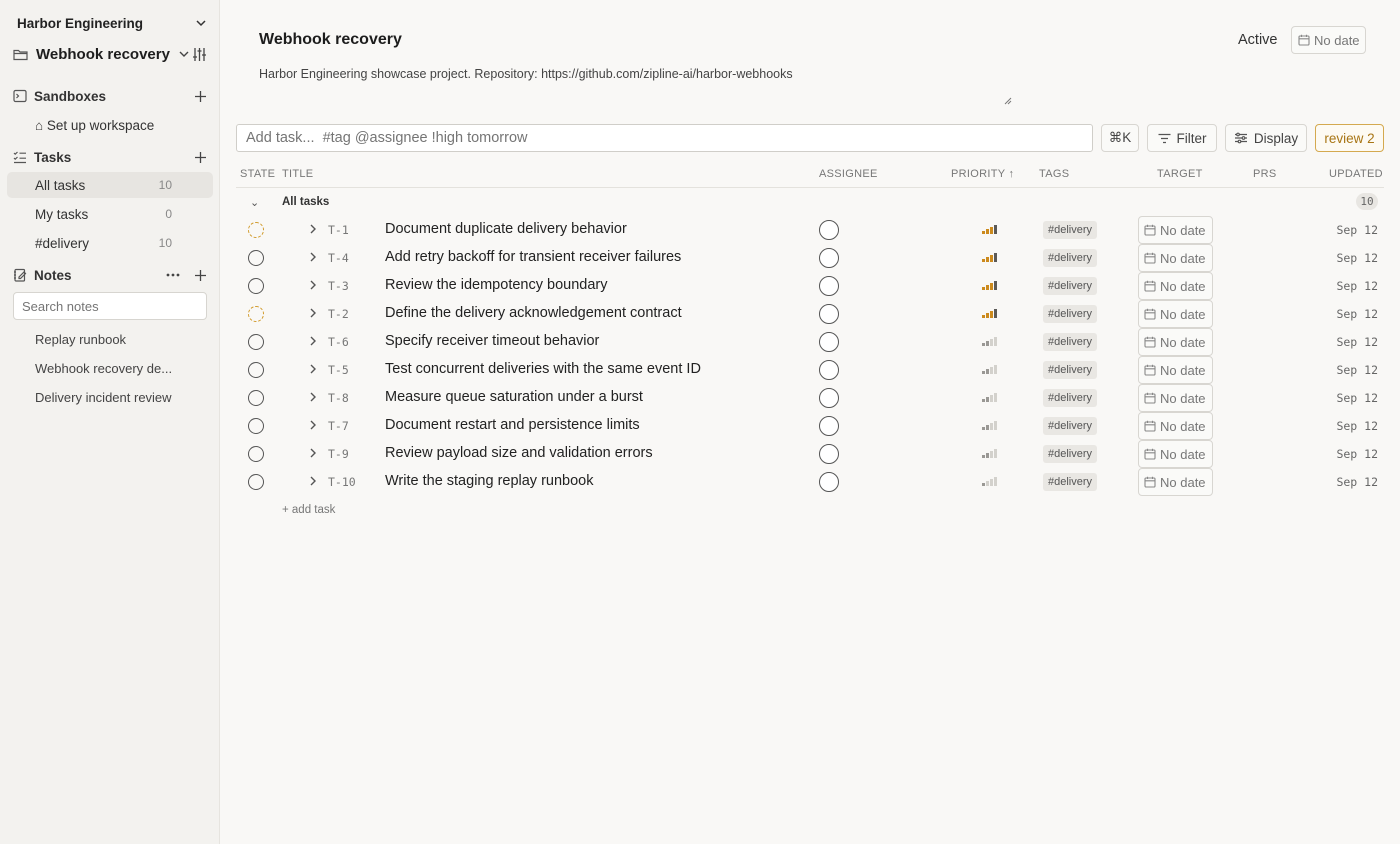 This screenshot has height=844, width=1400. What do you see at coordinates (254, 202) in the screenshot?
I see `collapse-chevron-icon: ⌄` at bounding box center [254, 202].